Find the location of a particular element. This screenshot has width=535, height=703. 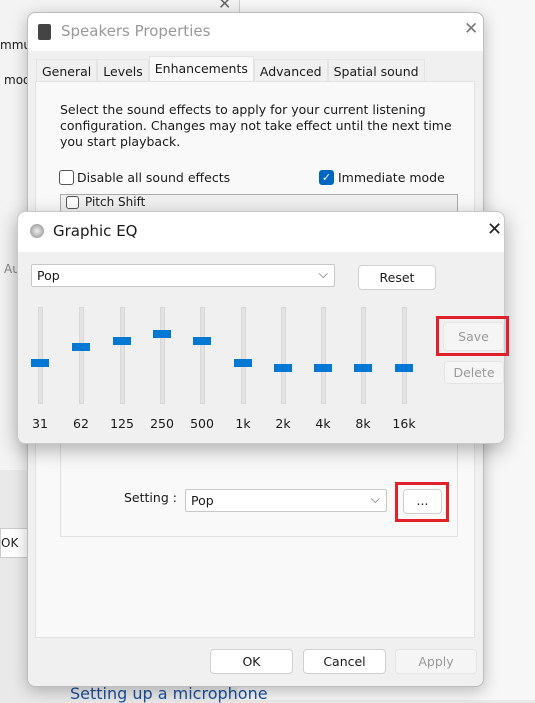

apply-button: Apply is located at coordinates (436, 661).